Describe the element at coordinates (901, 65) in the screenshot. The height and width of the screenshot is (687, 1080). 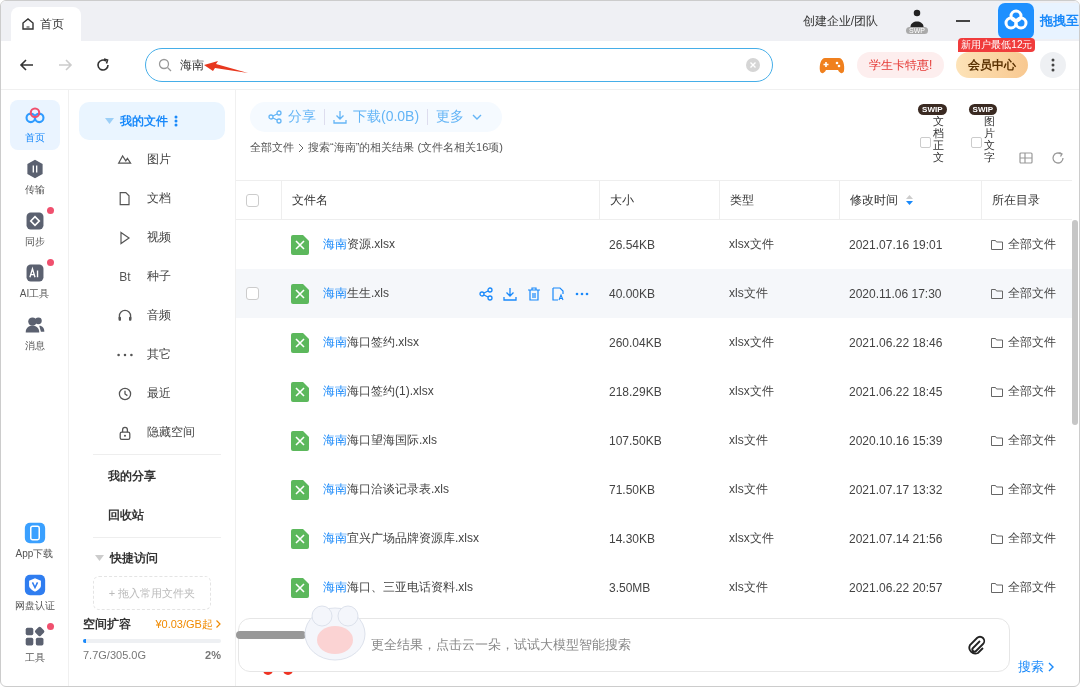
I see `student-offer-button: 学生卡特惠!` at that location.